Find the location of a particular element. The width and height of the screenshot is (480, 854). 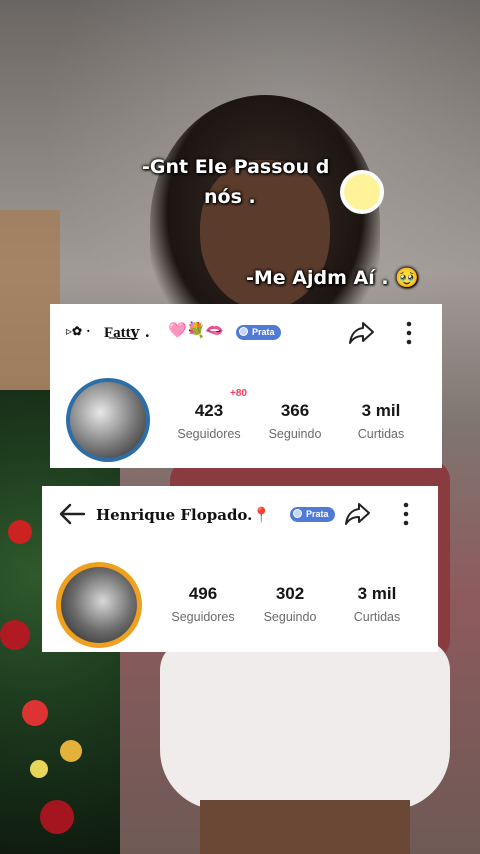

name-prefix: ▹✿ · is located at coordinates (78, 331).